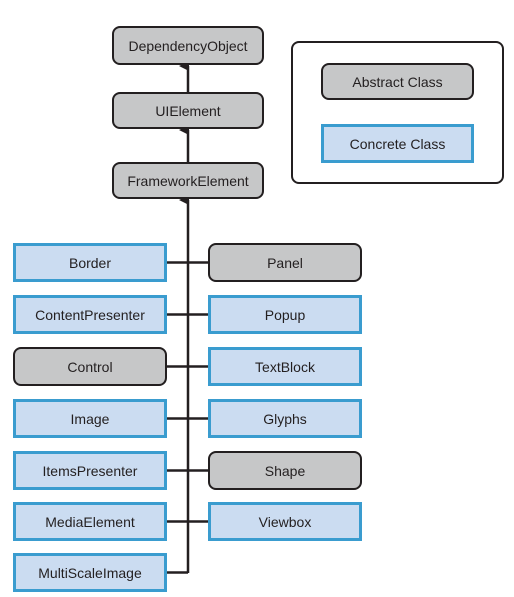 Image resolution: width=514 pixels, height=597 pixels. I want to click on node-frameworkelement: FrameworkElement, so click(188, 180).